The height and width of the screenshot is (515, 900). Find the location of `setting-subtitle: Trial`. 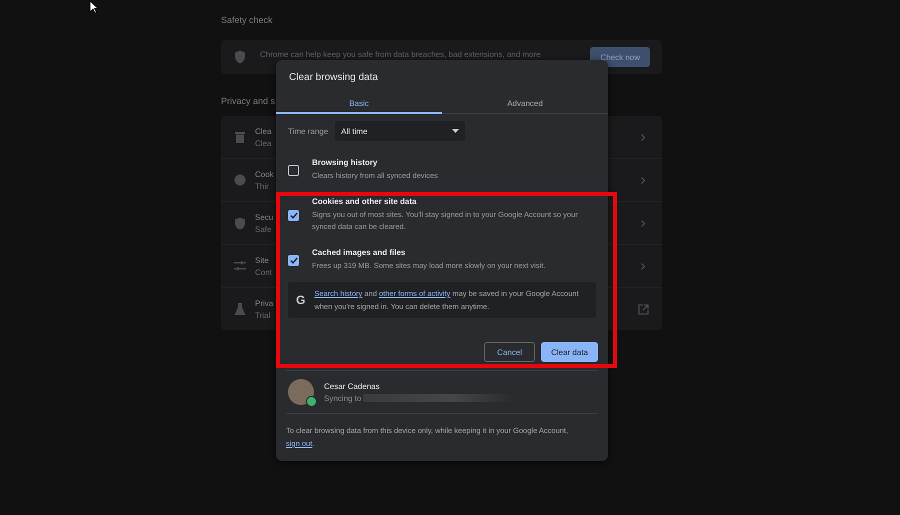

setting-subtitle: Trial is located at coordinates (262, 315).